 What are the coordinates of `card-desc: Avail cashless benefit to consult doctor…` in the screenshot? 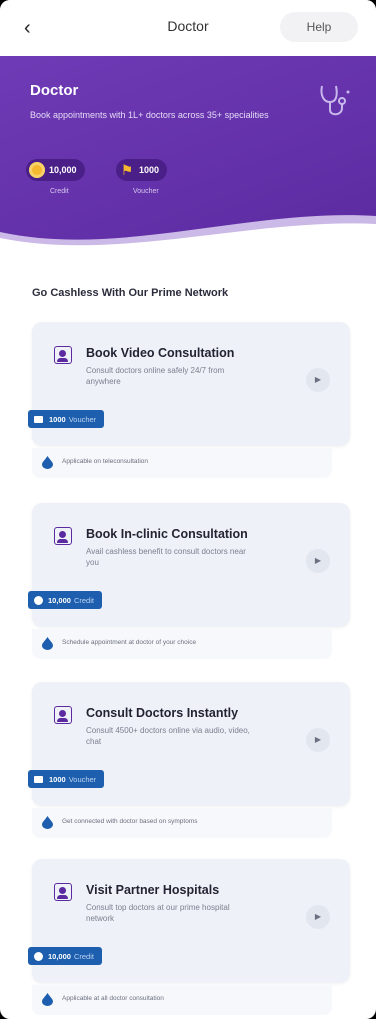 It's located at (166, 557).